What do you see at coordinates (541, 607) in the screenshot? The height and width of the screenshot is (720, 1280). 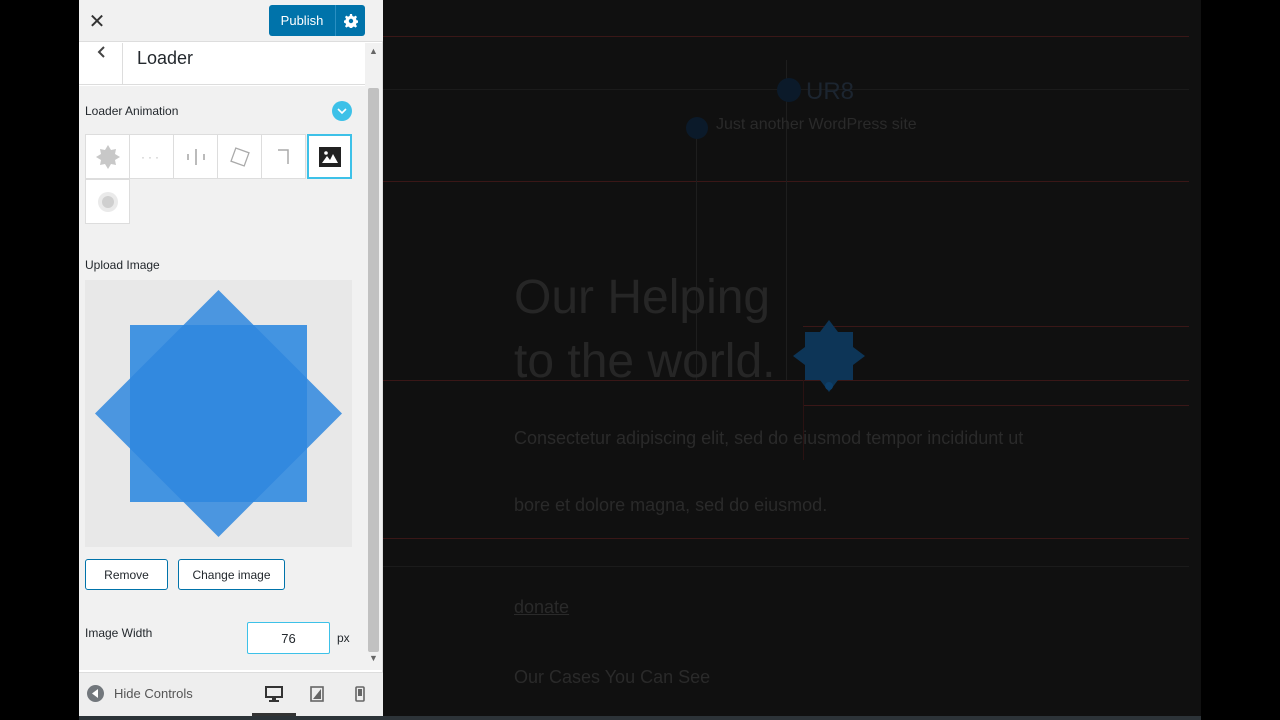 I see `donate-link: donate` at bounding box center [541, 607].